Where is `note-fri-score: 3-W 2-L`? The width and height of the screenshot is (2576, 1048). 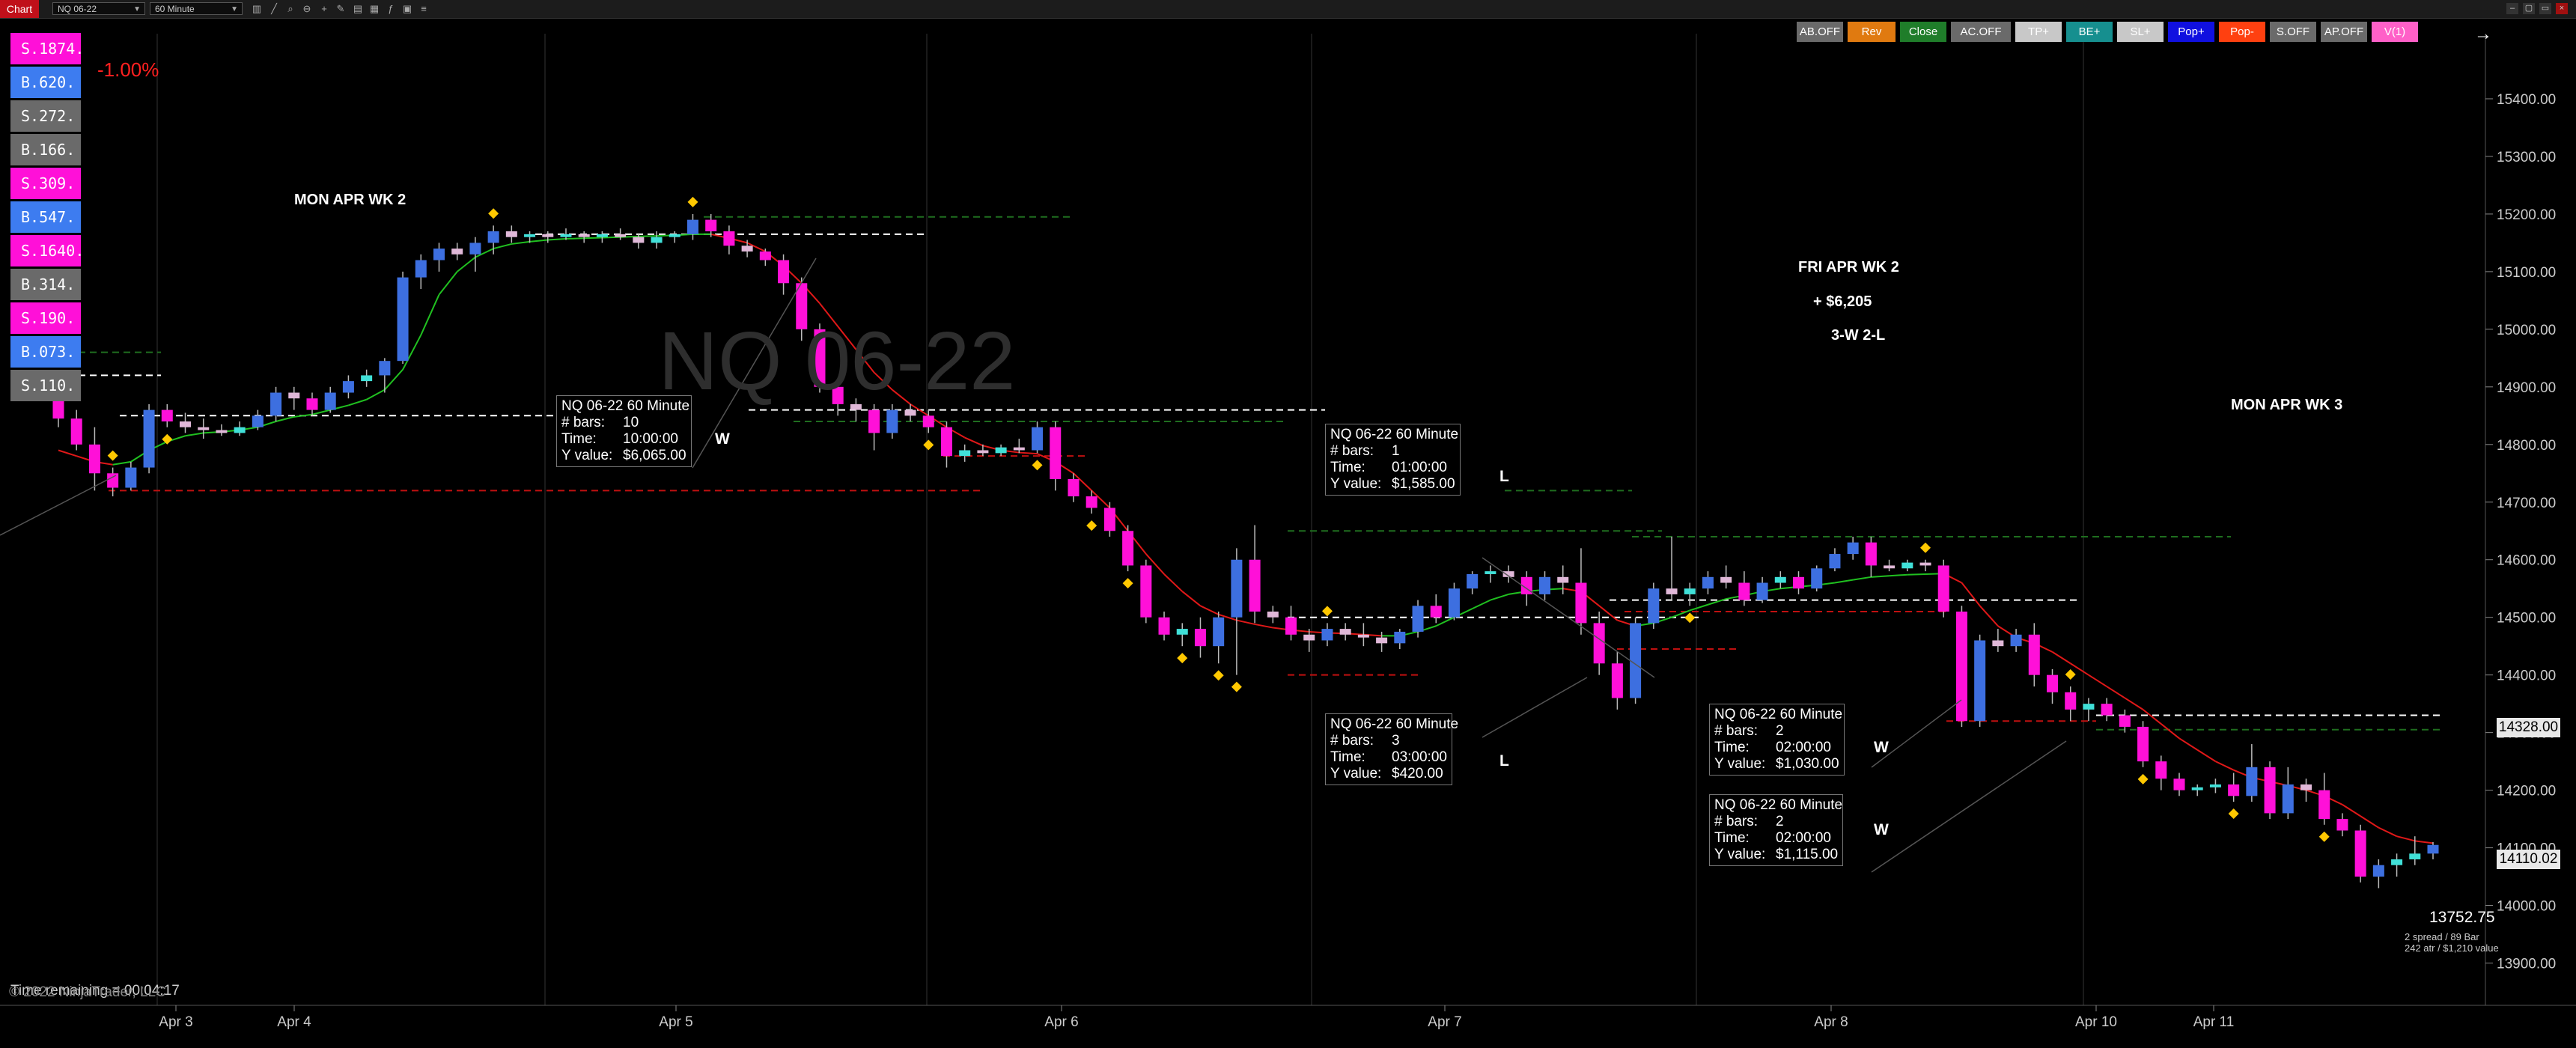
note-fri-score: 3-W 2-L is located at coordinates (1858, 335).